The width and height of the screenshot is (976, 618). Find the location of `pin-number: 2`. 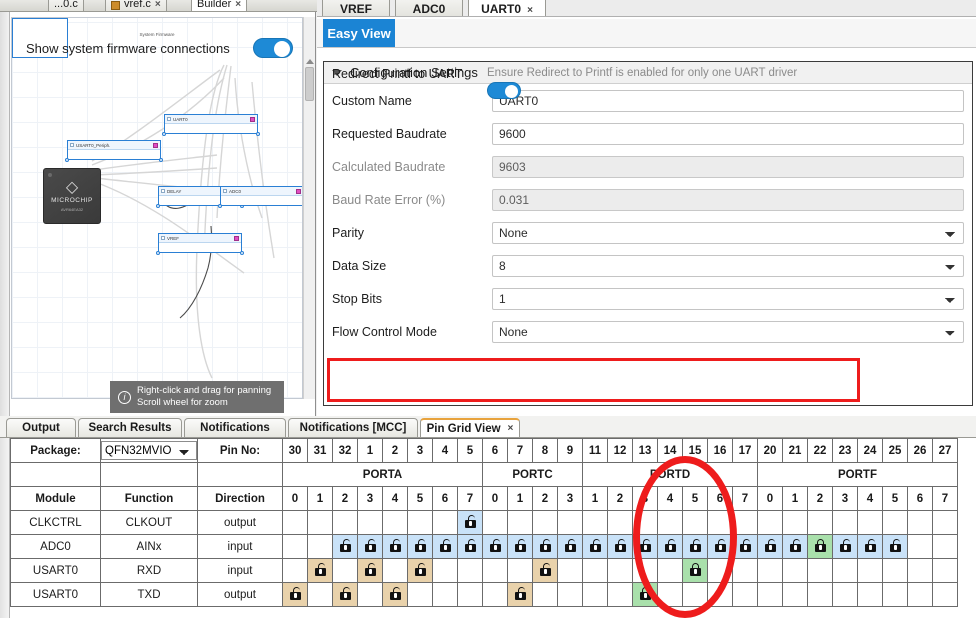

pin-number: 2 is located at coordinates (395, 450).